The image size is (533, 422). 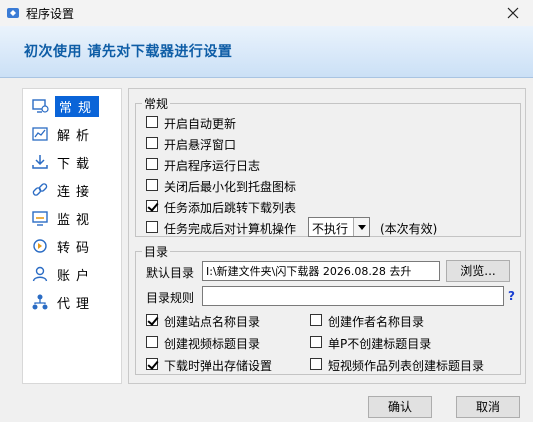 I want to click on checkbox-label: 开启自动更新, so click(x=200, y=124).